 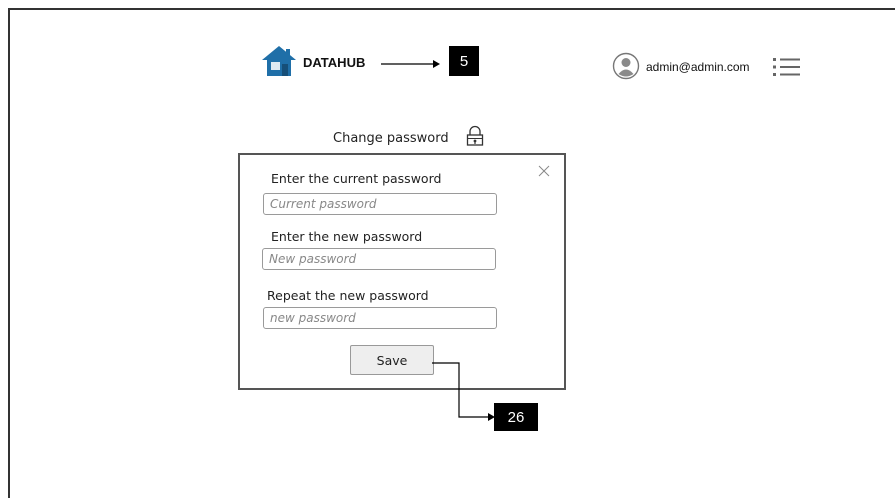 What do you see at coordinates (464, 61) in the screenshot?
I see `callout-badge-logo: 5` at bounding box center [464, 61].